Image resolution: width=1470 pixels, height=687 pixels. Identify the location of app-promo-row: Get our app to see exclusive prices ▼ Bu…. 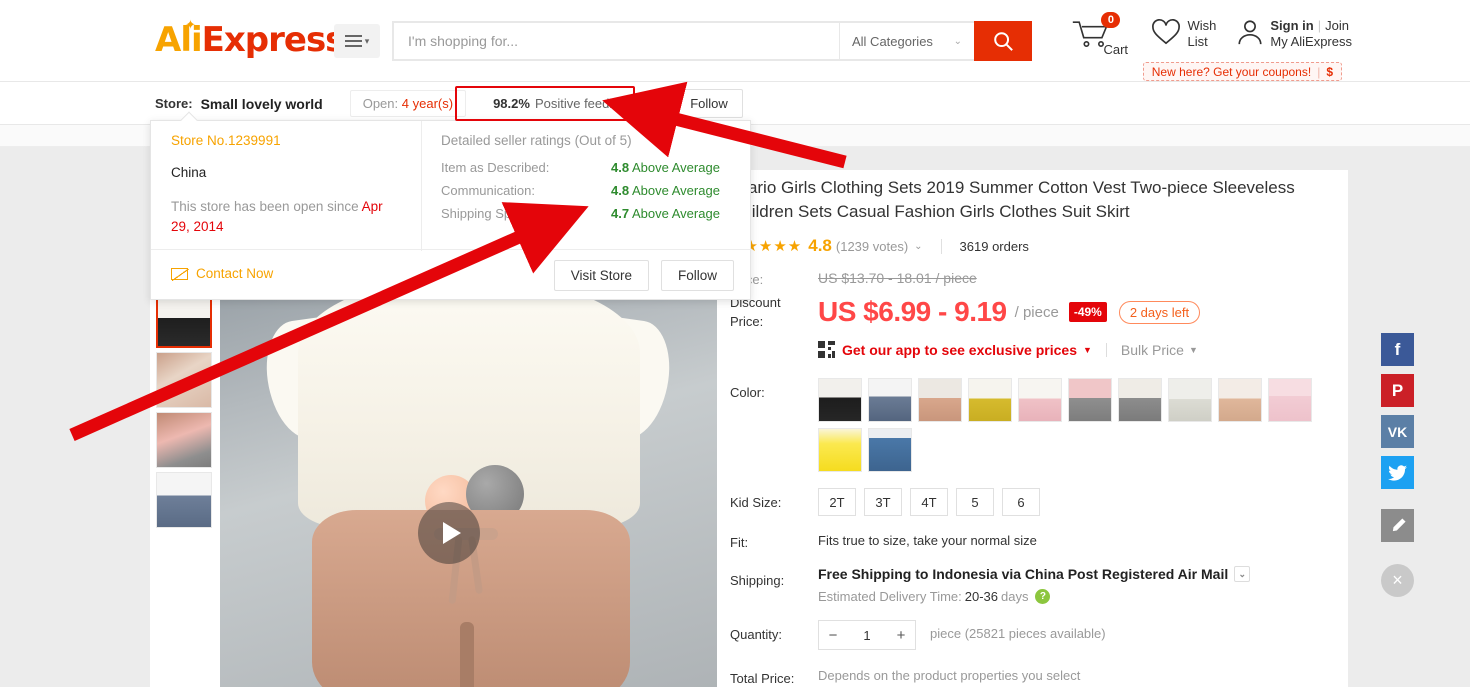
(1080, 349).